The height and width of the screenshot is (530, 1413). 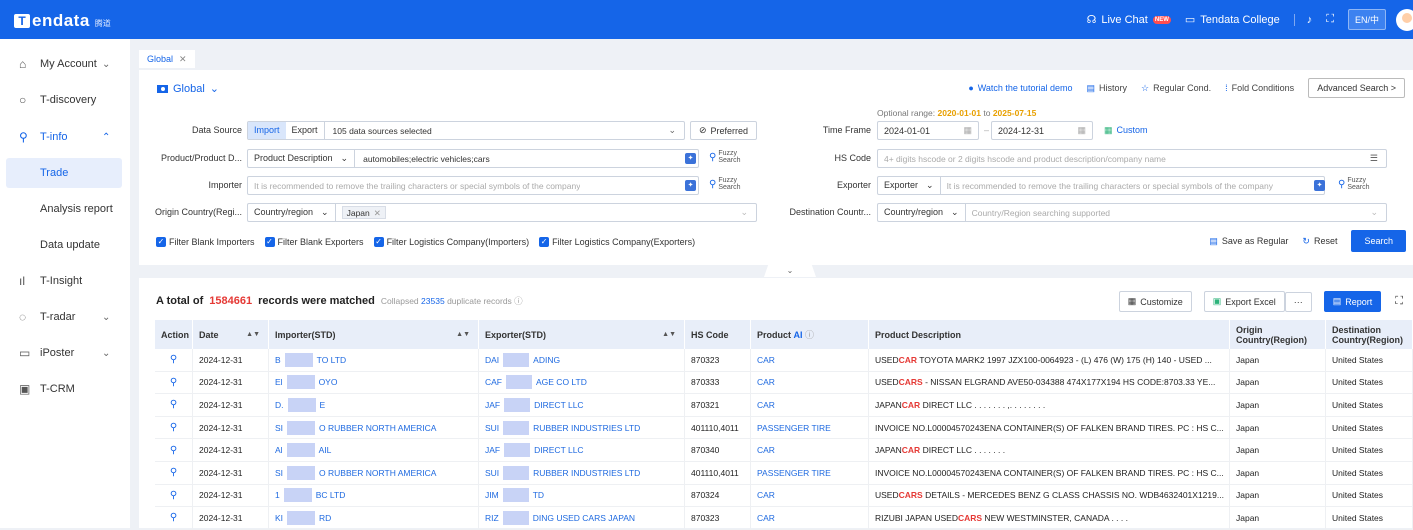 I want to click on col-exporter: Exporter(STD) ▲▼, so click(x=582, y=334).